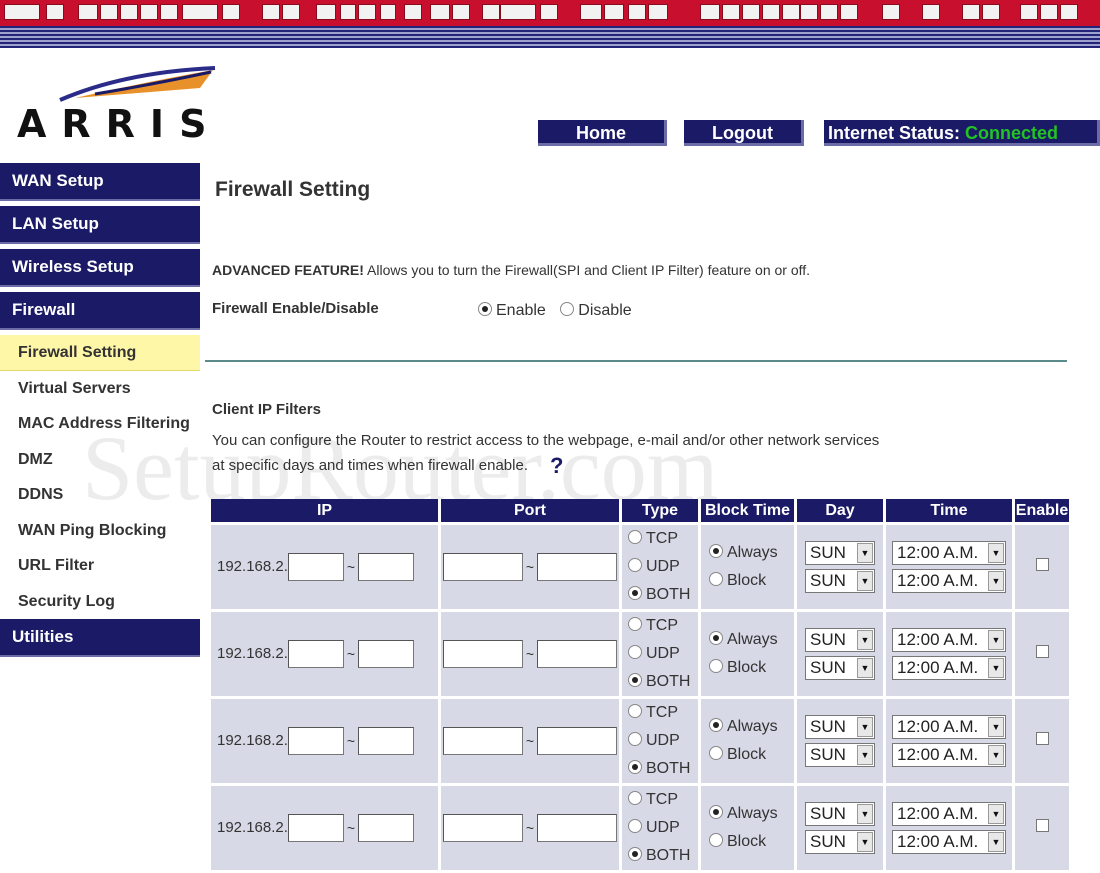 This screenshot has height=873, width=1100. Describe the element at coordinates (100, 602) in the screenshot. I see `sidebar-item-security-log: Security Log` at that location.